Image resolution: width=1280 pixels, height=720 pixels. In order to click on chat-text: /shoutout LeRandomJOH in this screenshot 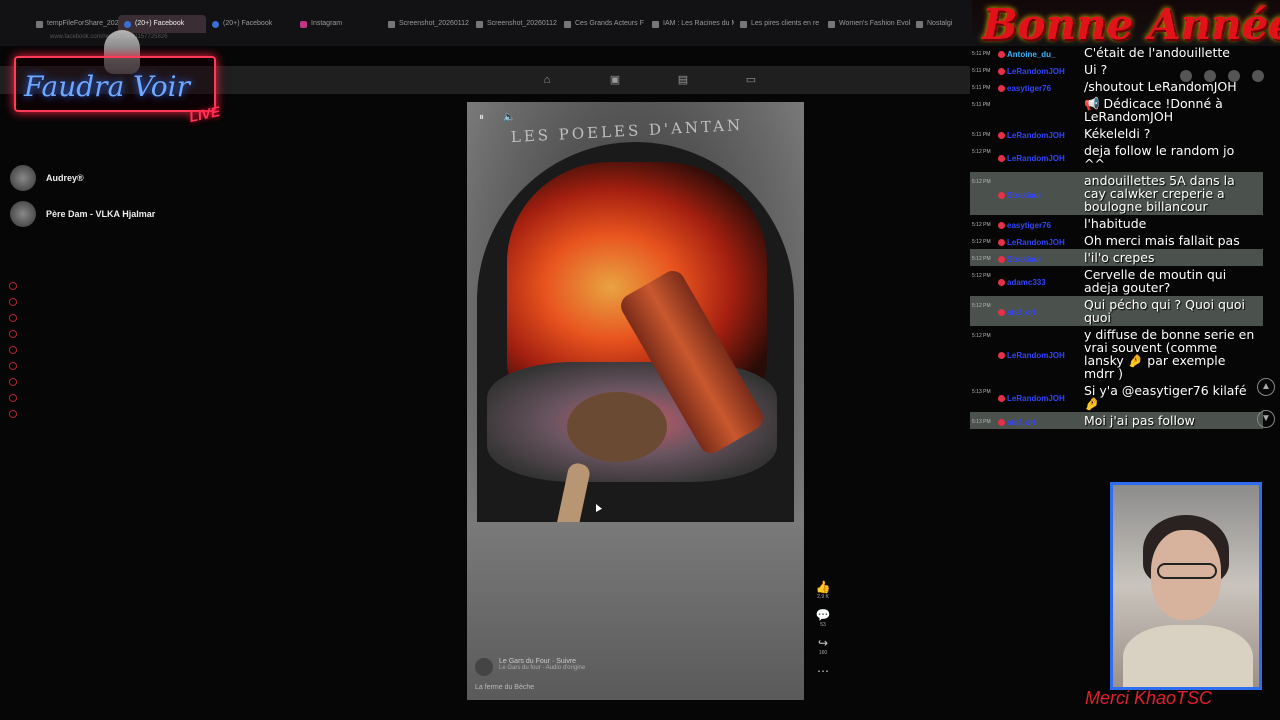, I will do `click(1160, 86)`.